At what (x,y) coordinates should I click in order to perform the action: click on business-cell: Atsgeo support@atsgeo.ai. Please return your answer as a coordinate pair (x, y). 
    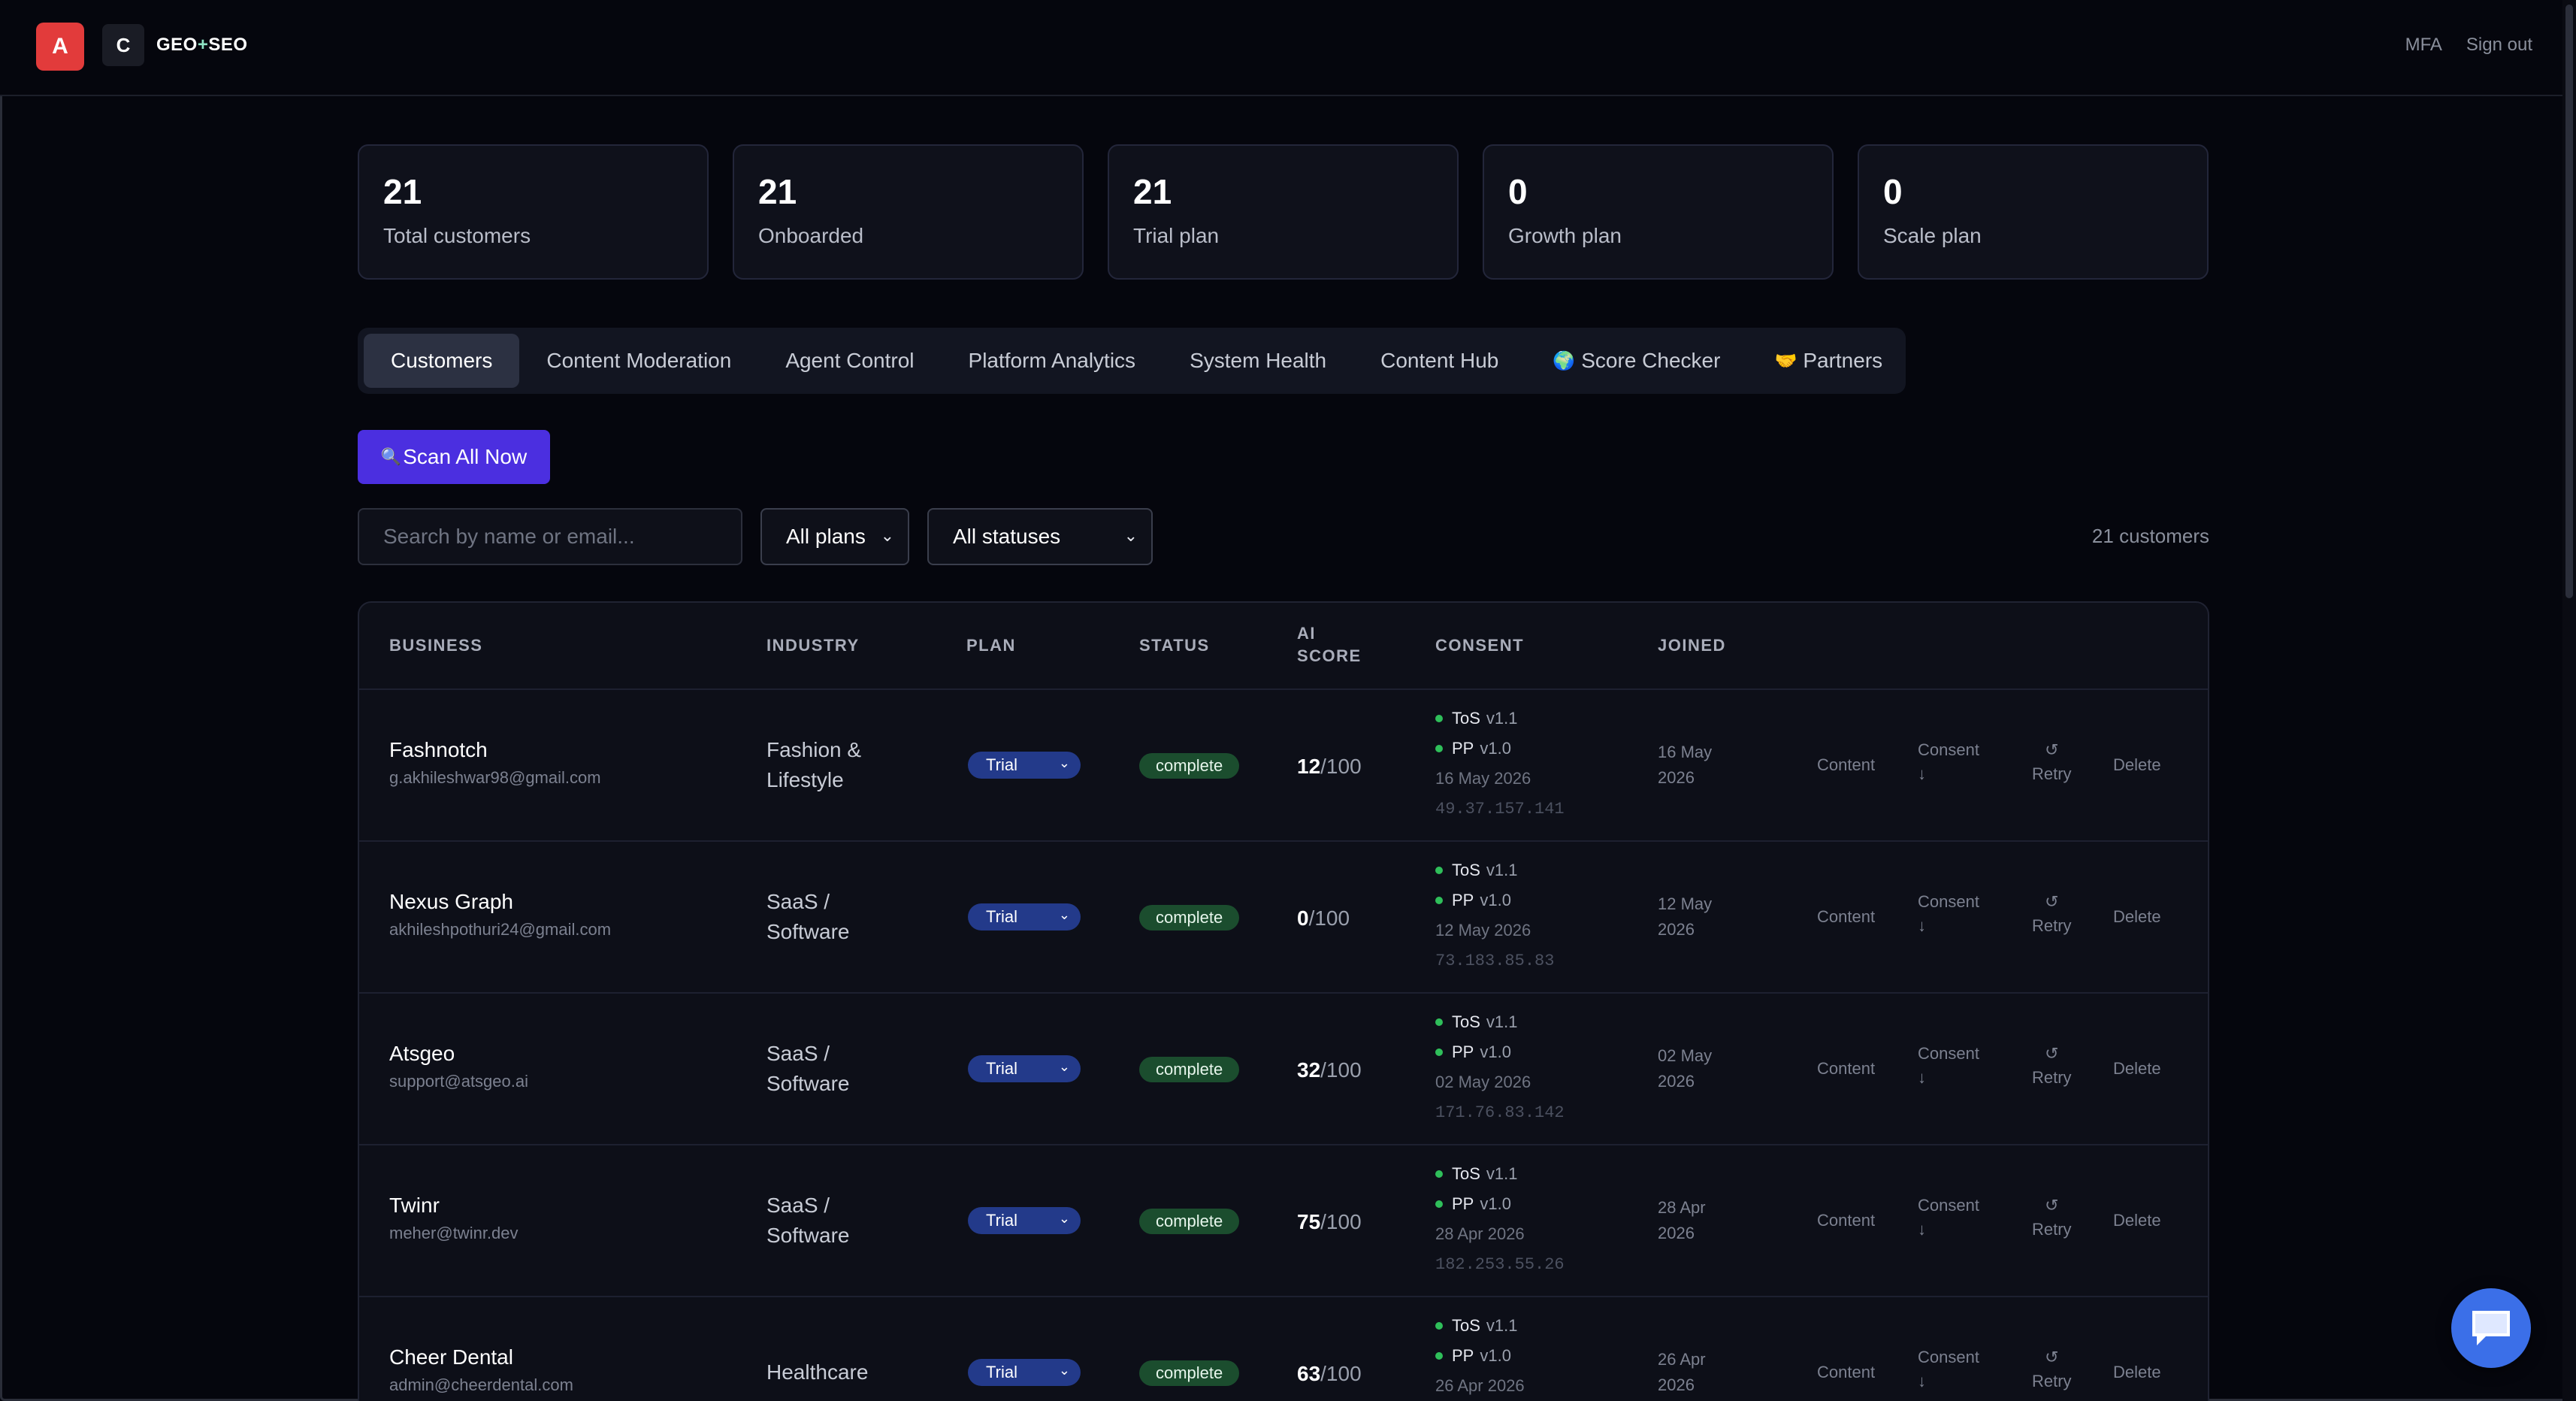
    Looking at the image, I should click on (458, 1066).